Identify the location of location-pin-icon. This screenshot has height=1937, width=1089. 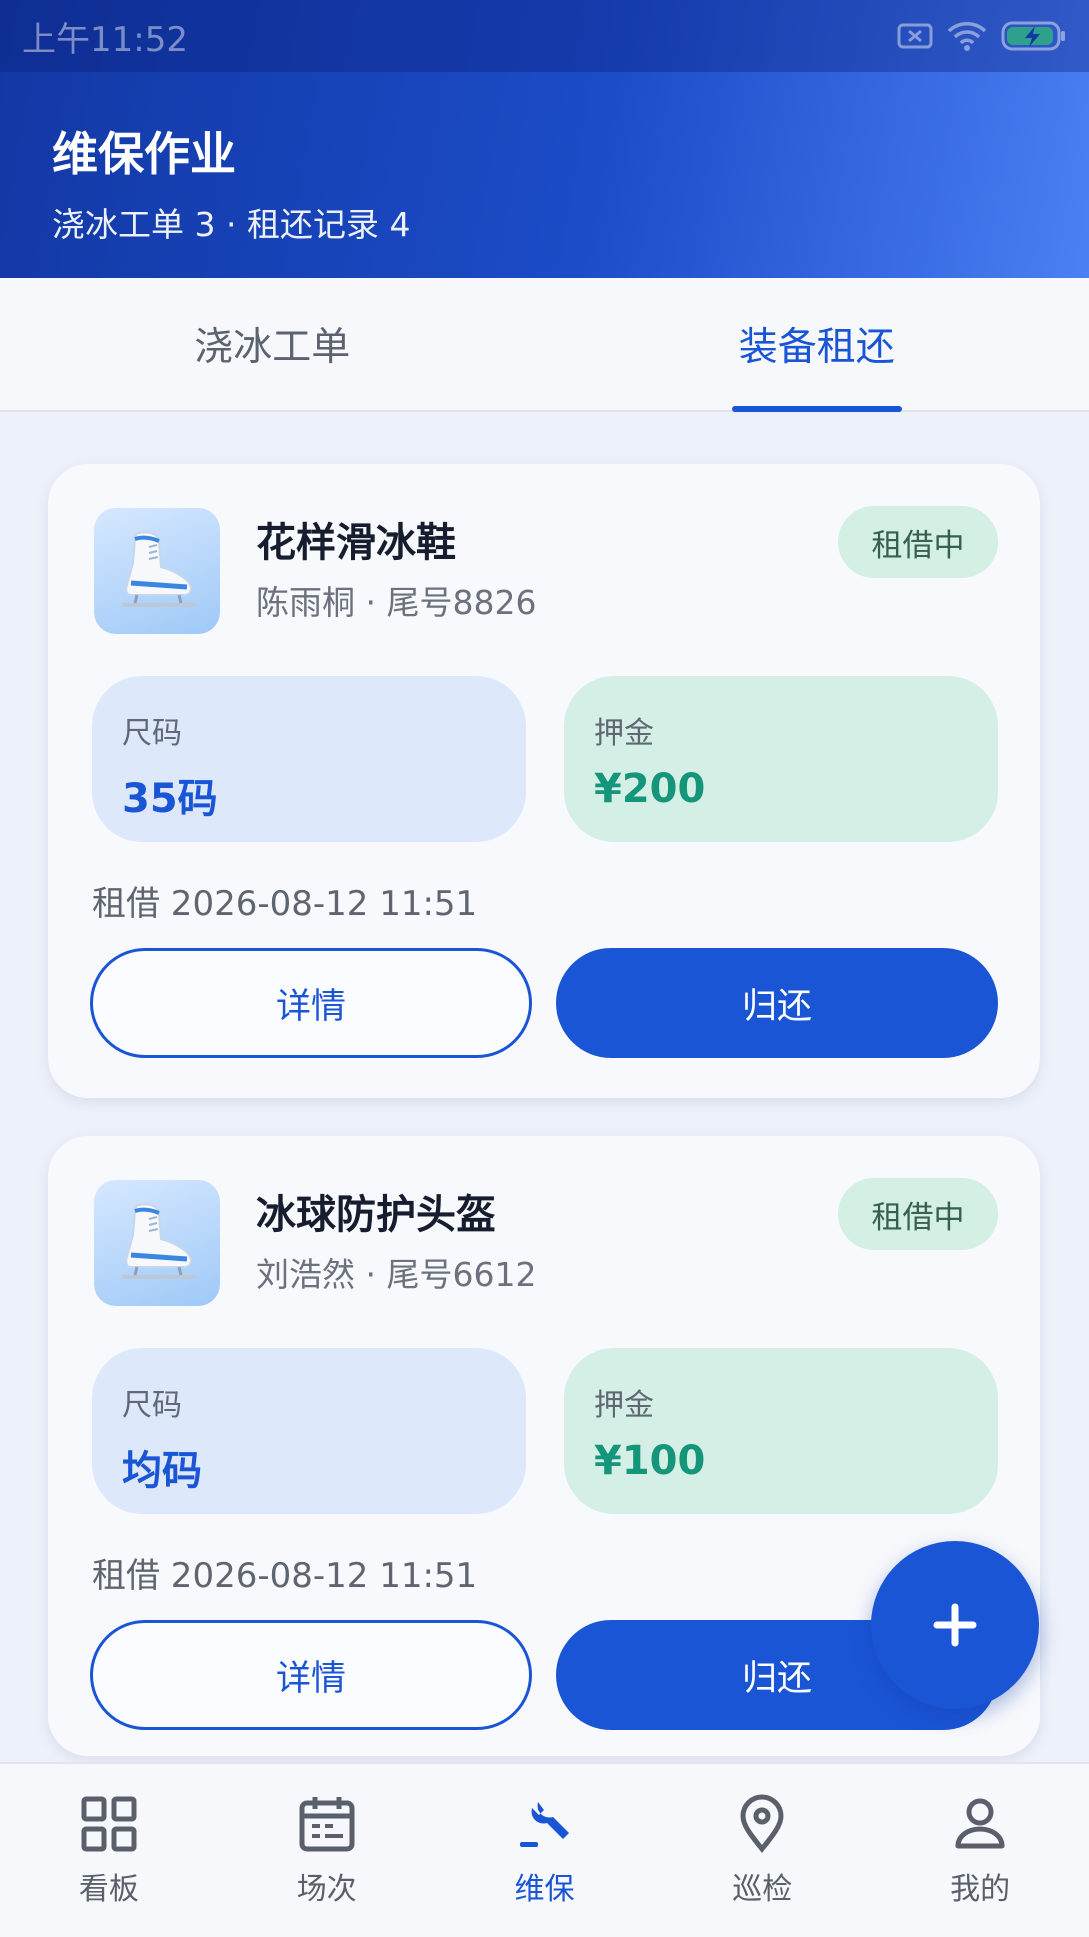
(762, 1823).